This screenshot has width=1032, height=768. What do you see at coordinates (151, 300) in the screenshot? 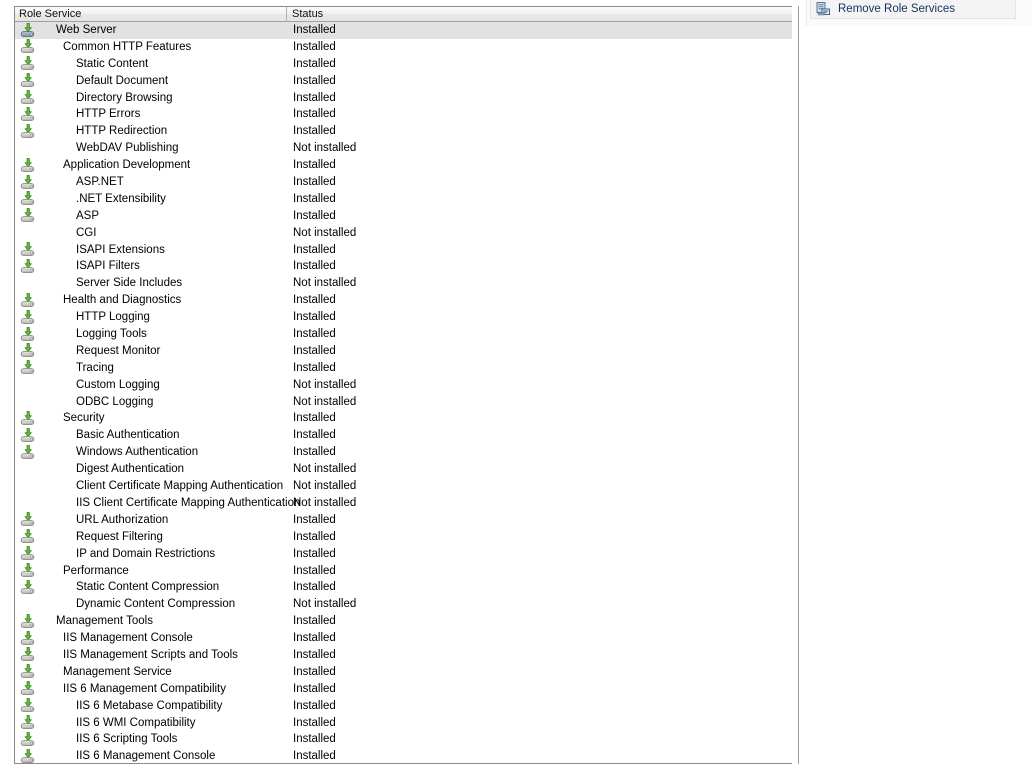
I see `cell-role-service: Health and Diagnostics` at bounding box center [151, 300].